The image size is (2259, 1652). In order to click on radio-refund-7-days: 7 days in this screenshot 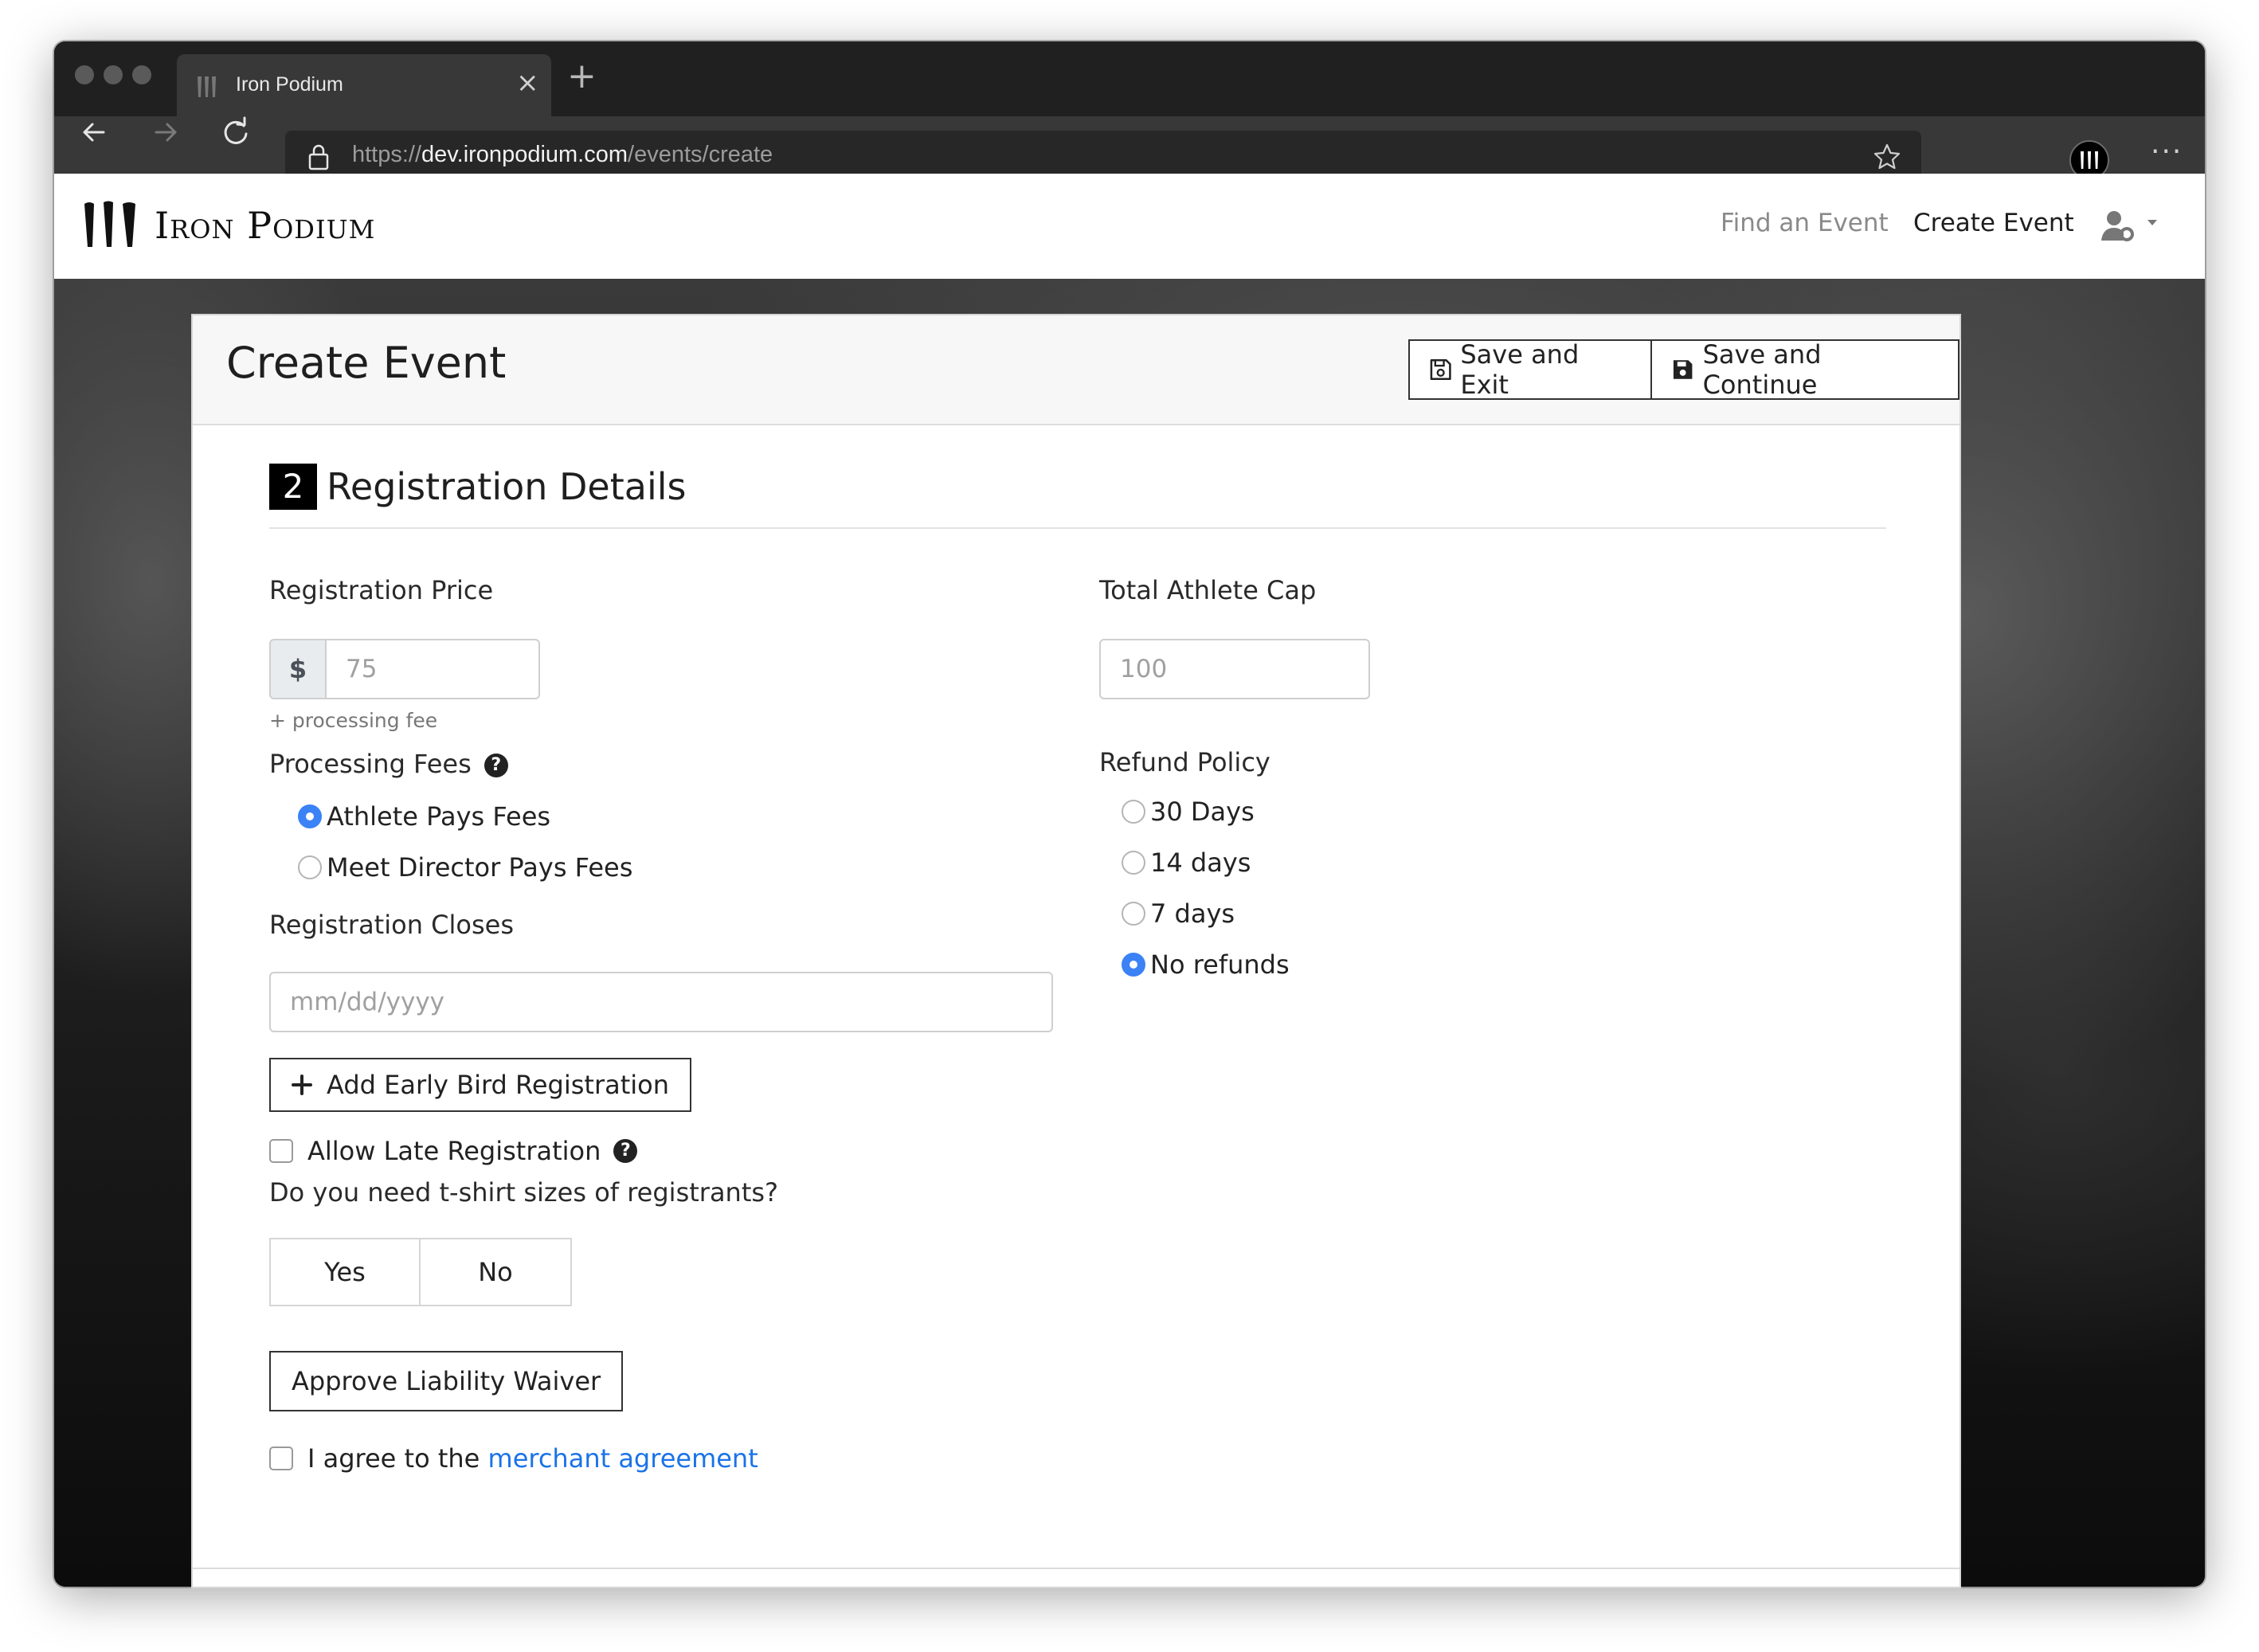, I will do `click(1179, 913)`.